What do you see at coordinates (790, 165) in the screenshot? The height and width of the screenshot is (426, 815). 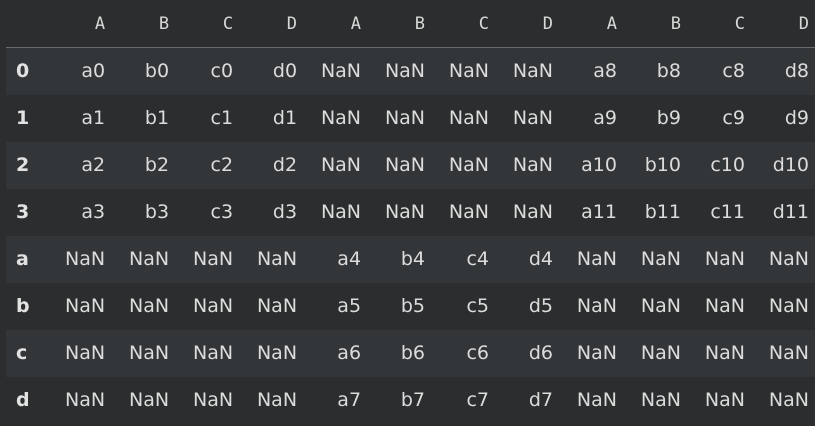 I see `table-cell: d10` at bounding box center [790, 165].